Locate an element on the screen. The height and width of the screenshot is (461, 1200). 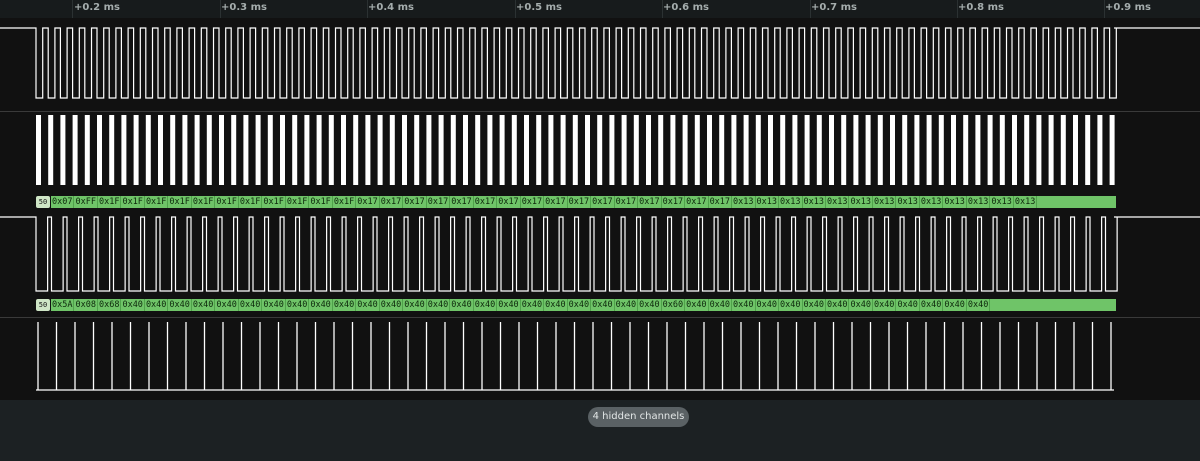
decoder-byte: 0xFF is located at coordinates (86, 202).